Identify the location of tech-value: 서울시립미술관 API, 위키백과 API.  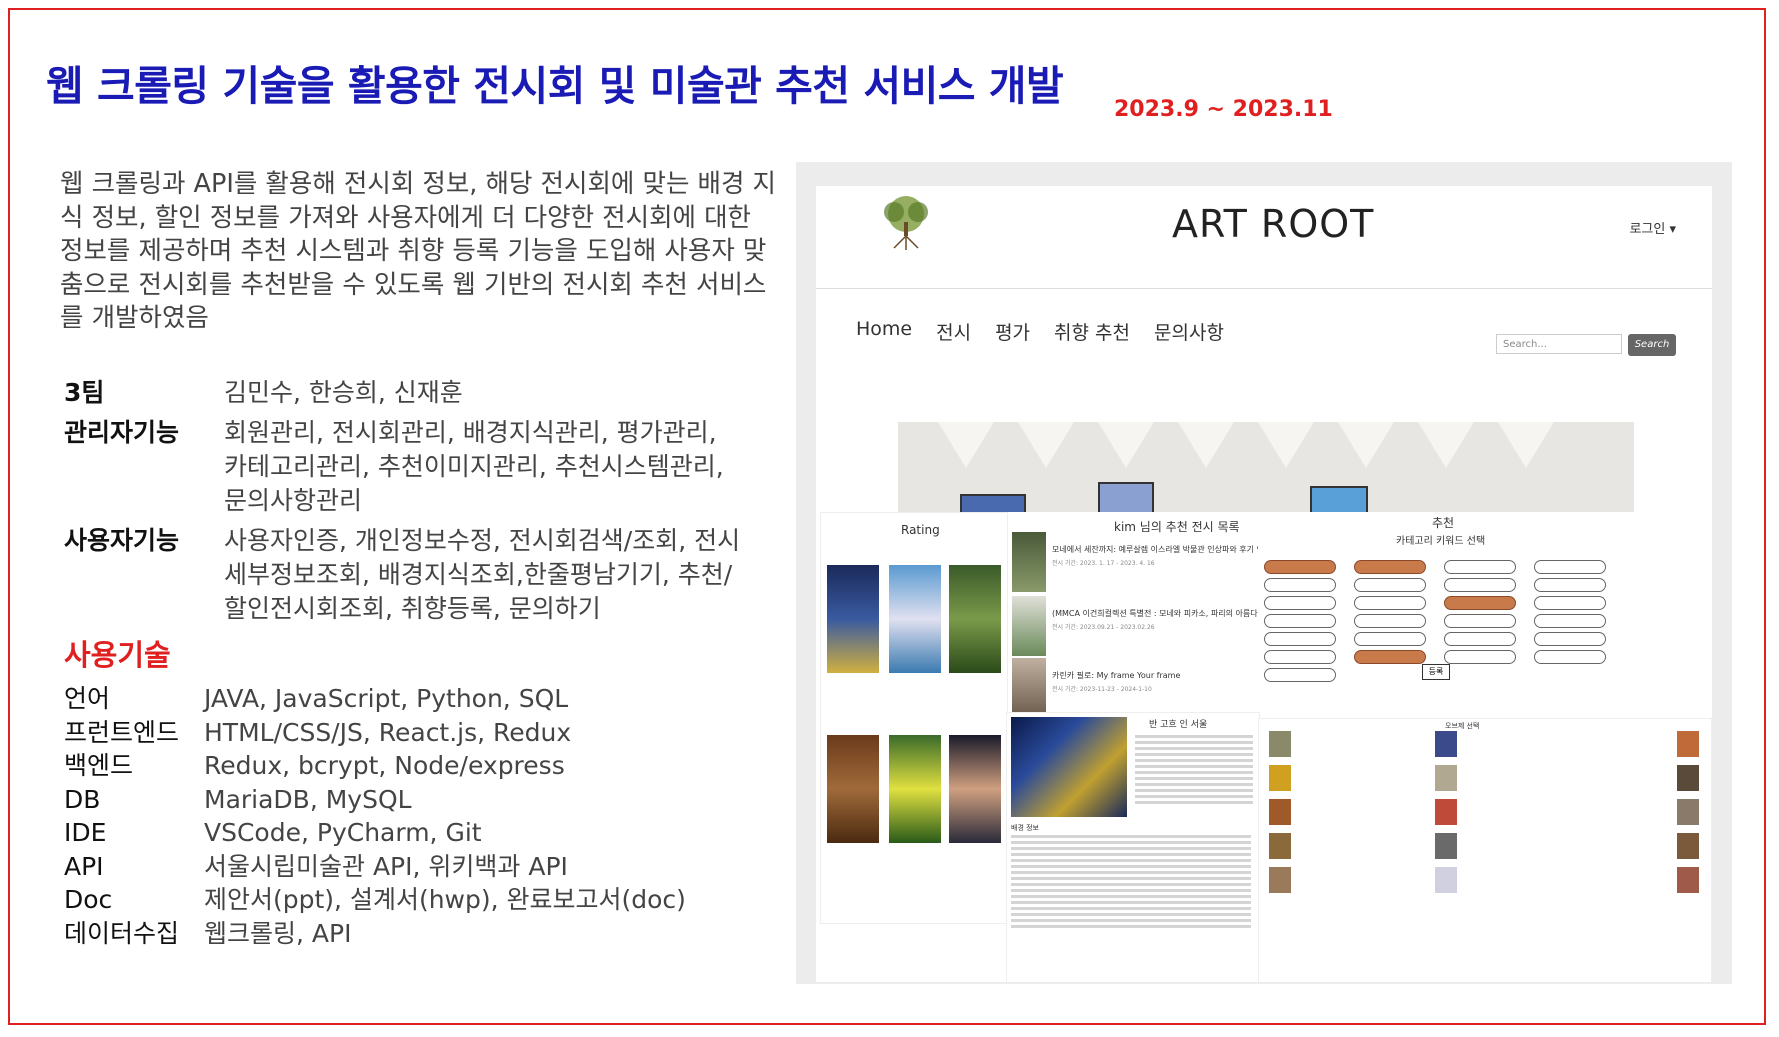
(386, 866).